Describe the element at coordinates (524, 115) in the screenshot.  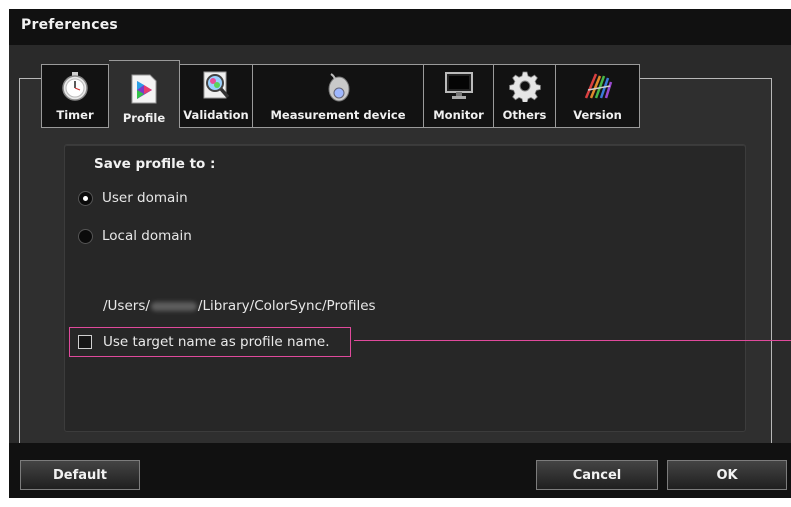
I see `tab-label: Others` at that location.